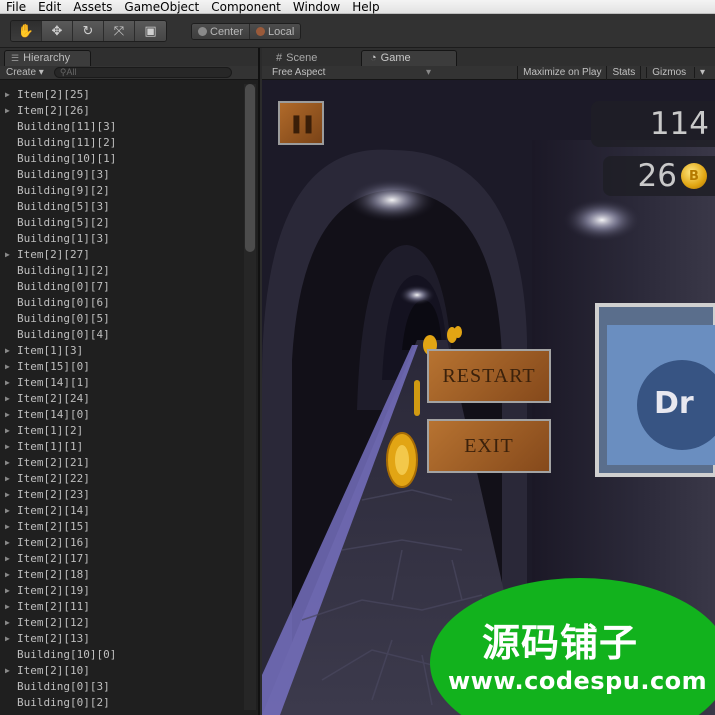 Image resolution: width=715 pixels, height=715 pixels. Describe the element at coordinates (122, 350) in the screenshot. I see `hierarchy-row: ▶ Item[1][3]` at that location.